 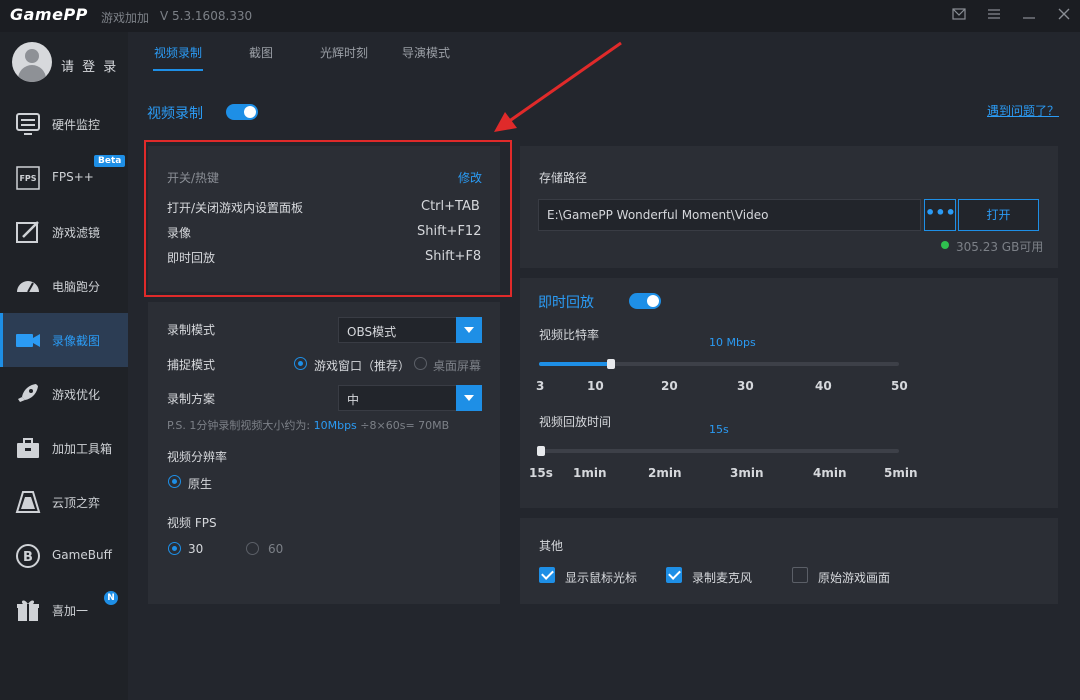 What do you see at coordinates (353, 400) in the screenshot?
I see `scheme-value: 中` at bounding box center [353, 400].